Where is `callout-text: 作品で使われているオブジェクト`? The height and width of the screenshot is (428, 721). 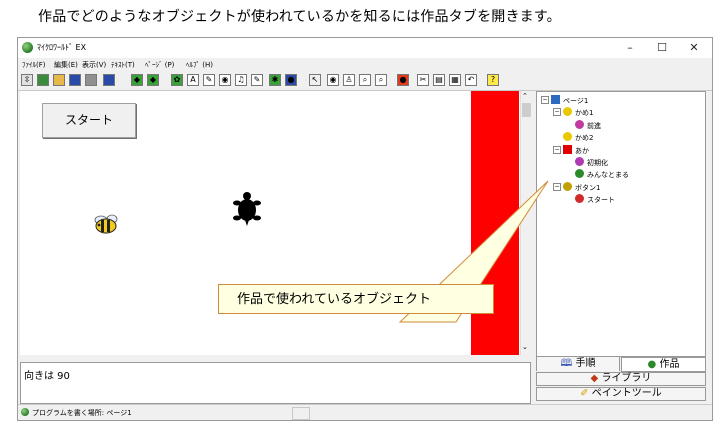
callout-text: 作品で使われているオブジェクト is located at coordinates (334, 299).